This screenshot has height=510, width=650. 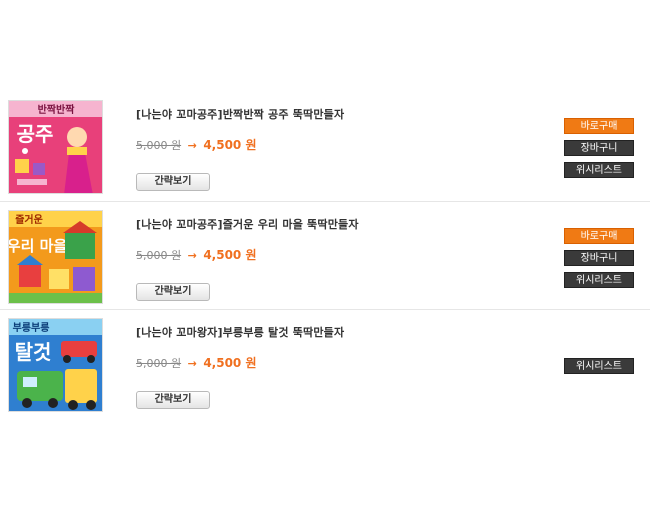 I want to click on cover-text-top: 즐거운, so click(x=29, y=219).